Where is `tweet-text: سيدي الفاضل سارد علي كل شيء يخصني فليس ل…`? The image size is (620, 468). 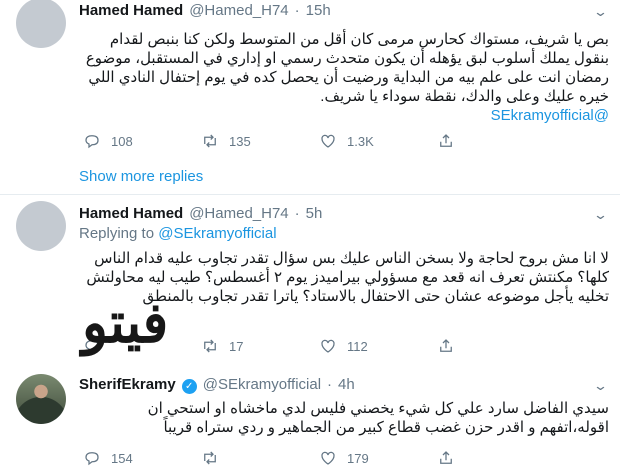
tweet-text: سيدي الفاضل سارد علي كل شيء يخصني فليس ل… is located at coordinates (344, 418).